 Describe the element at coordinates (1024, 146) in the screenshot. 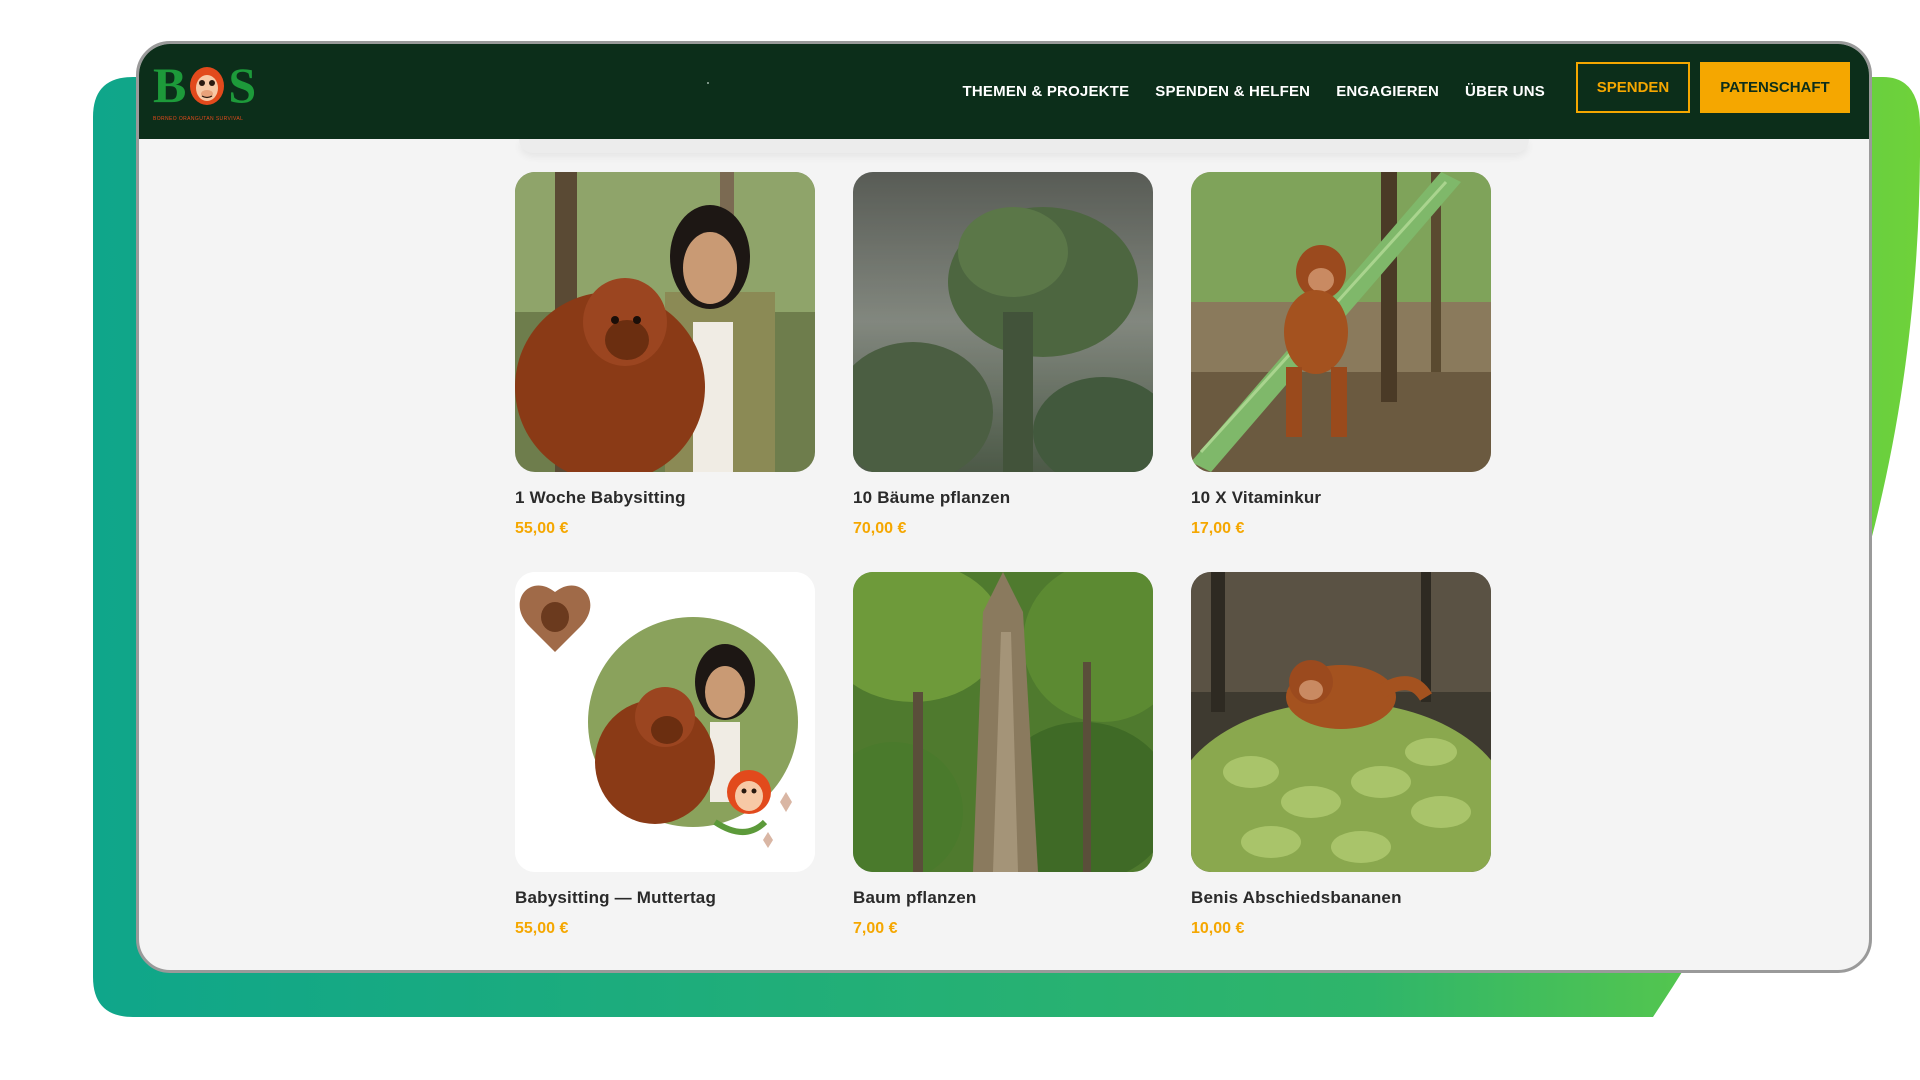

I see `content-top-edge` at that location.